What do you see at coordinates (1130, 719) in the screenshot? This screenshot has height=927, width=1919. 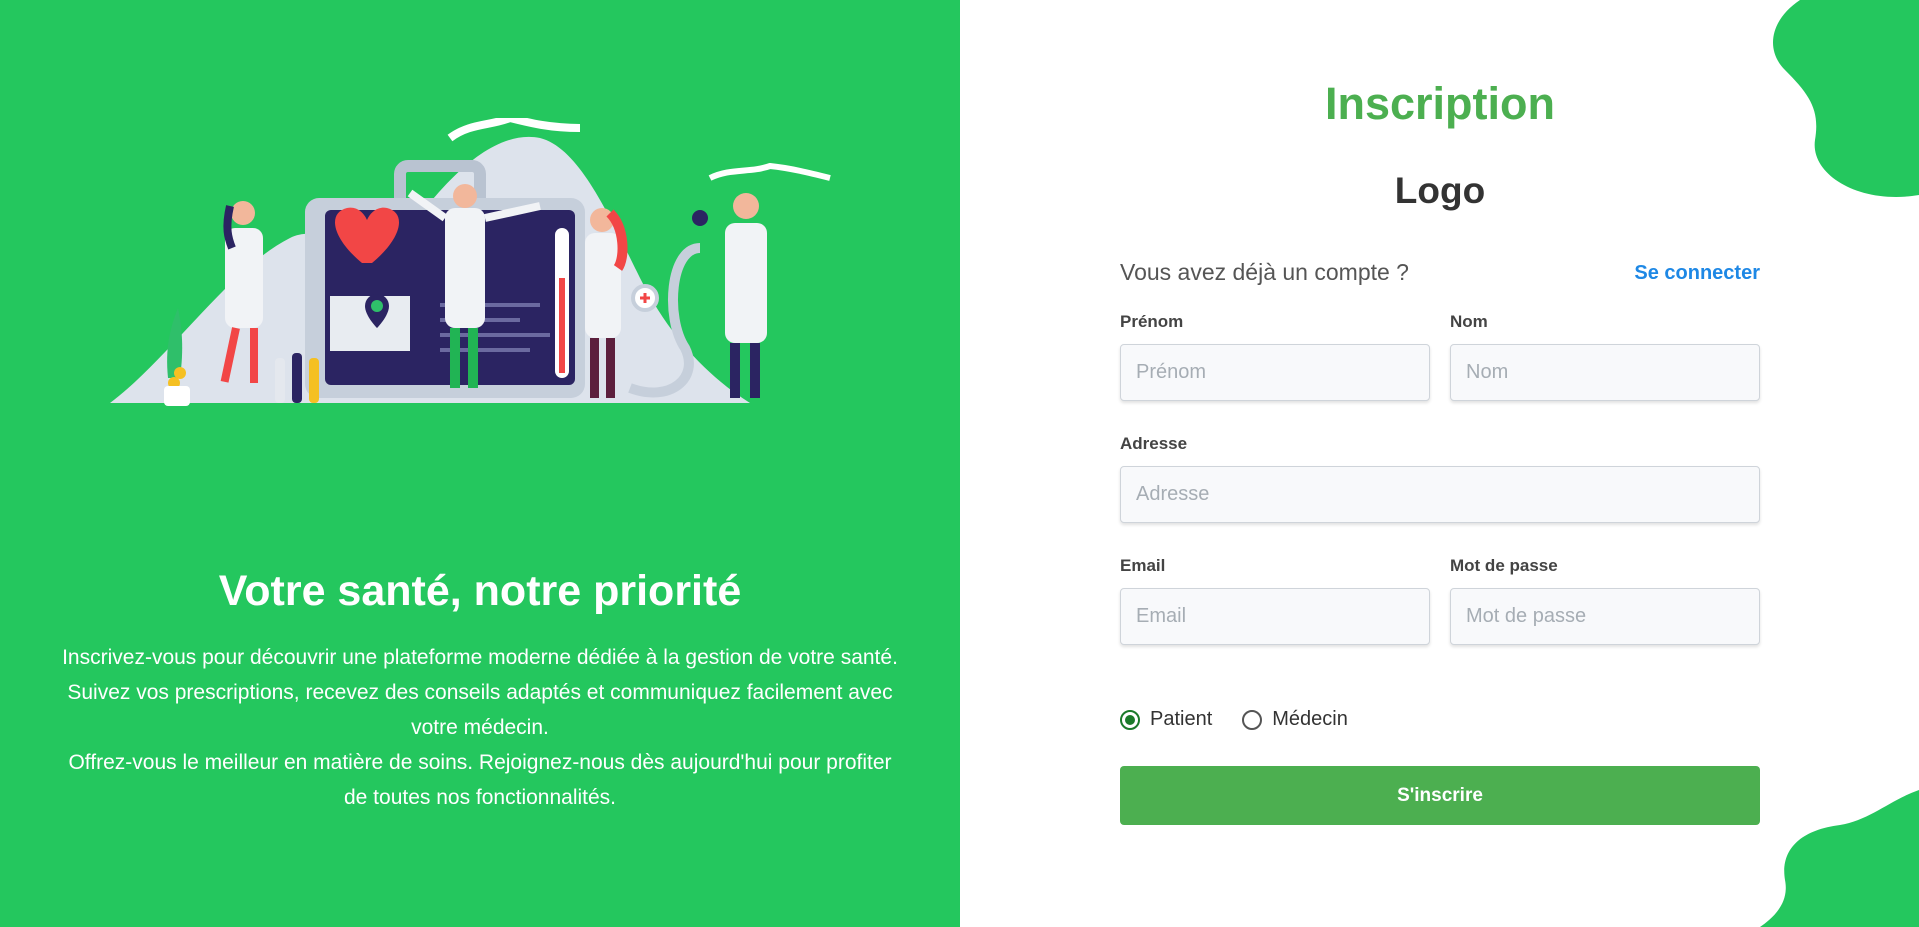 I see `radio-checked-icon` at bounding box center [1130, 719].